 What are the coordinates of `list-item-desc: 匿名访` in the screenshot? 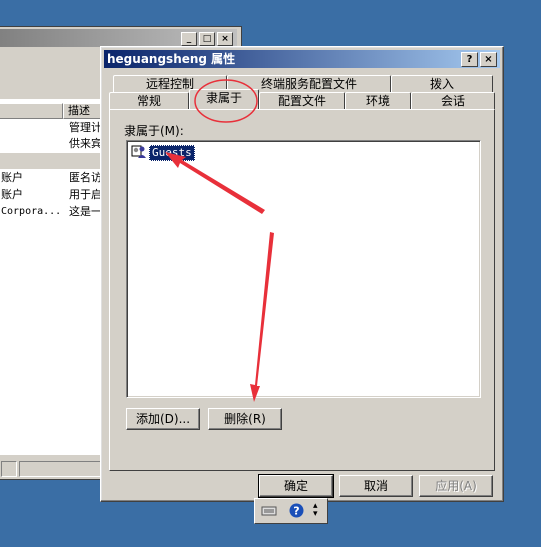 It's located at (85, 178).